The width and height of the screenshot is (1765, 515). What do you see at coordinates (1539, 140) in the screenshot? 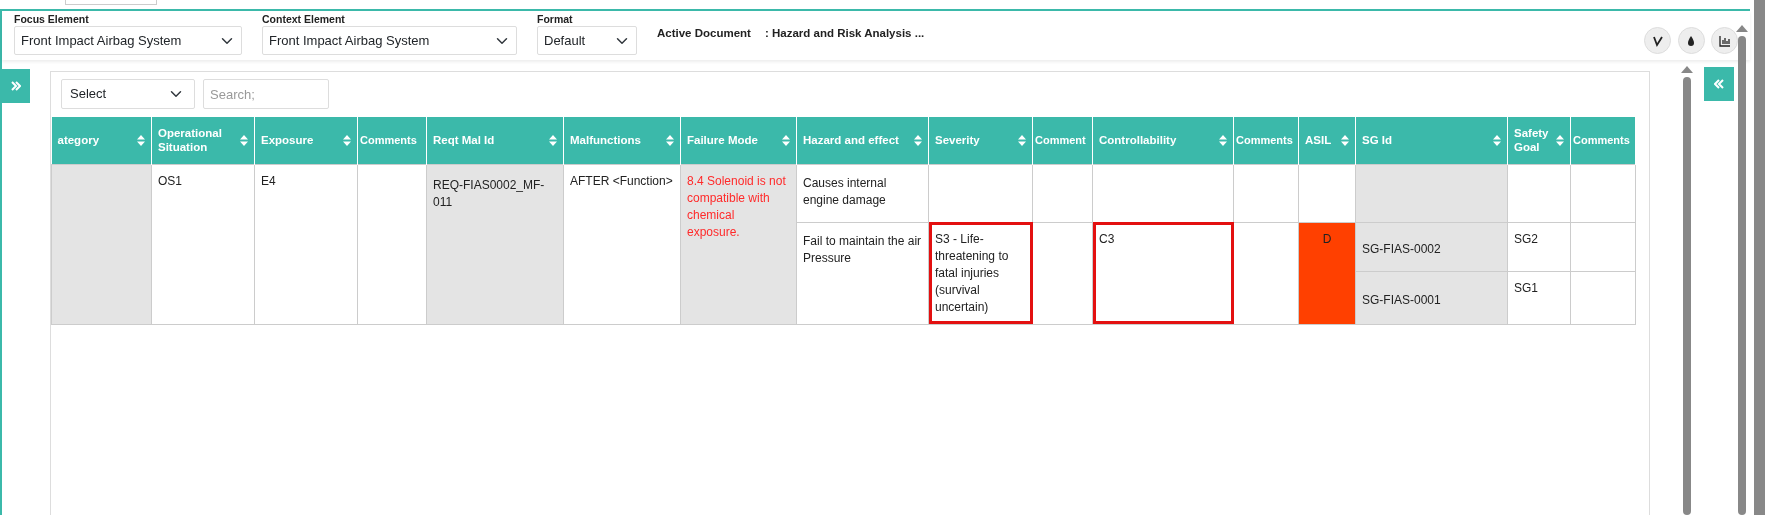
I see `column-header: Safety Goal` at bounding box center [1539, 140].